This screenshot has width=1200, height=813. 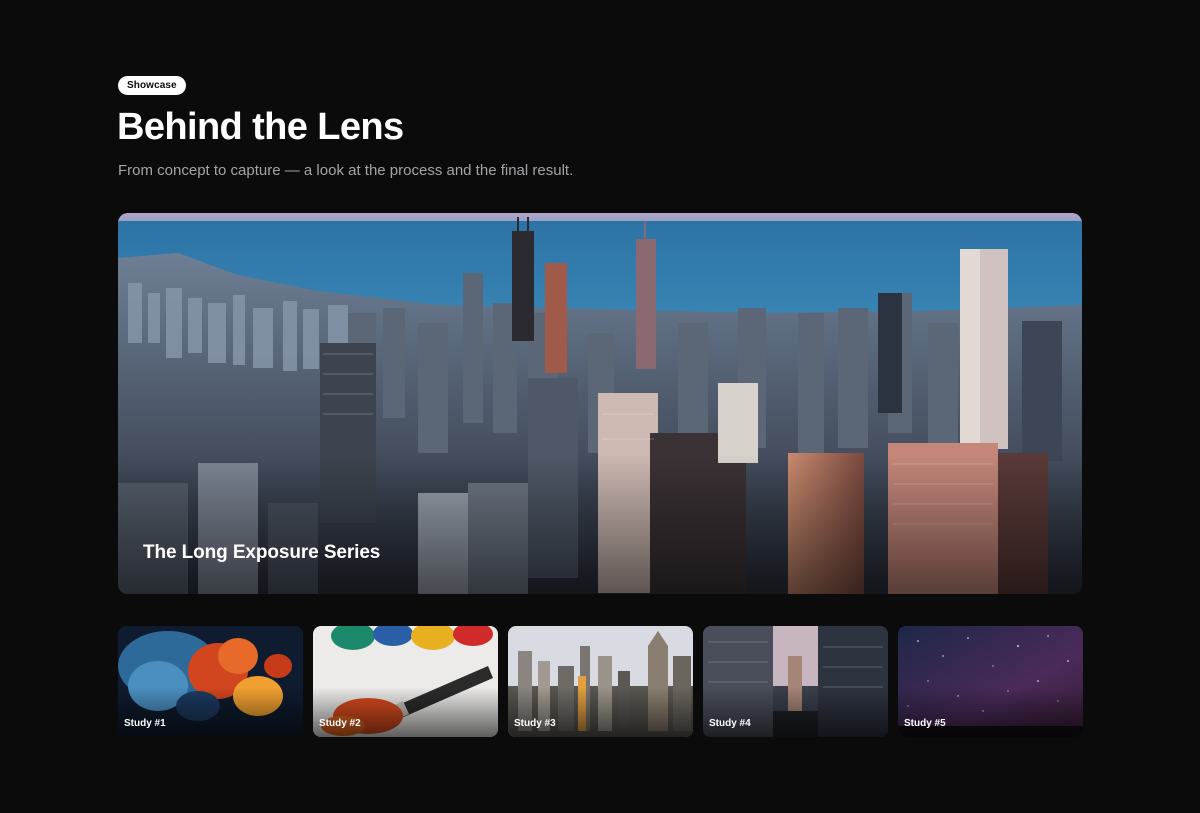 I want to click on thumbnail-label: Study #5, so click(x=925, y=723).